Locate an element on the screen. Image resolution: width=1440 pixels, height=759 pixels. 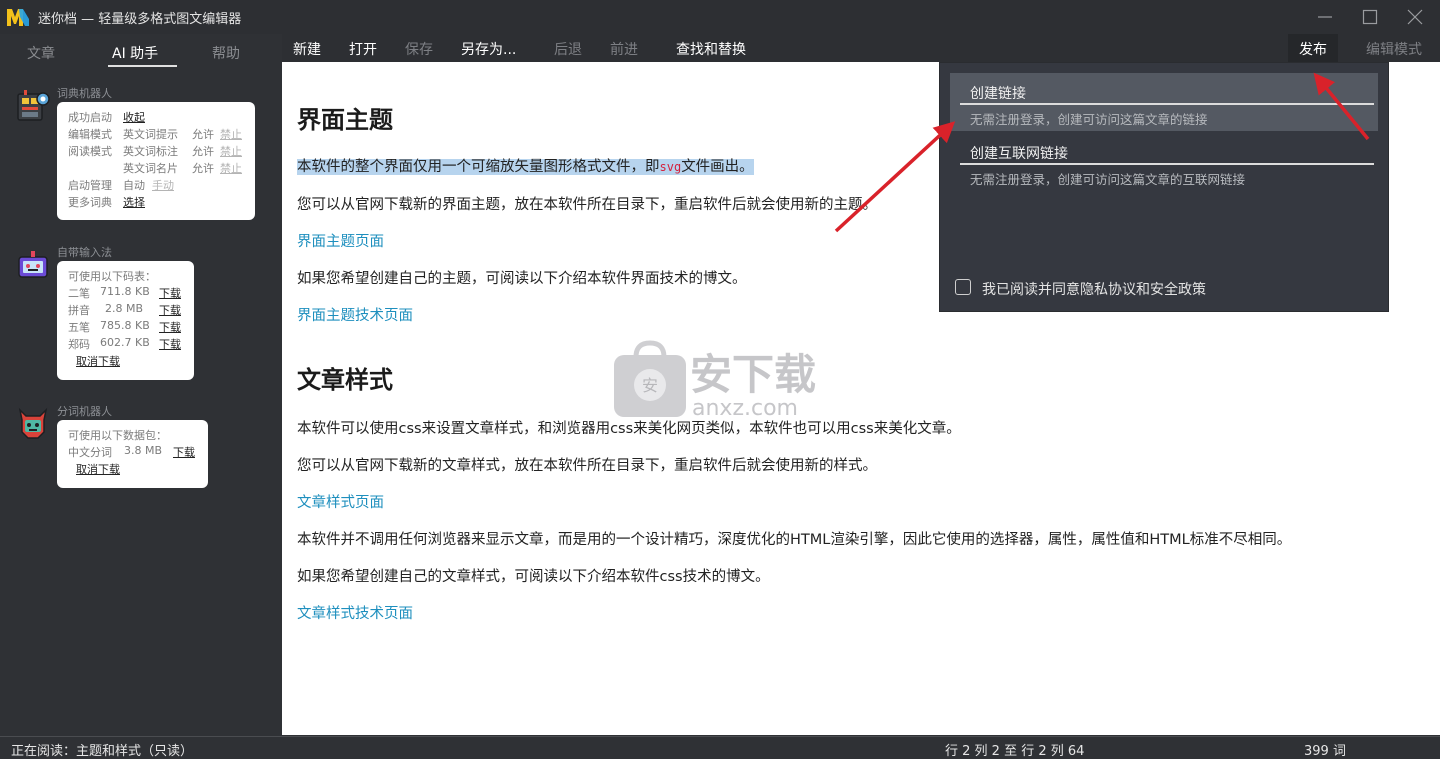
paragraph-theme-download: 您可以从官网下载新的界面主题，放在本软件所在目录下，重启软件后就会使用新的主题。 is located at coordinates (587, 205).